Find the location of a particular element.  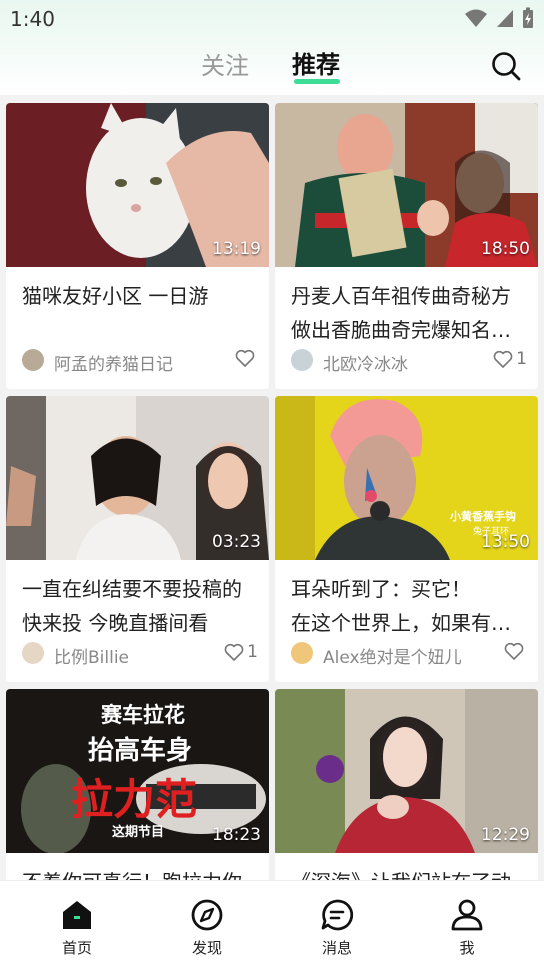

nav-label: 发现 is located at coordinates (206, 948).